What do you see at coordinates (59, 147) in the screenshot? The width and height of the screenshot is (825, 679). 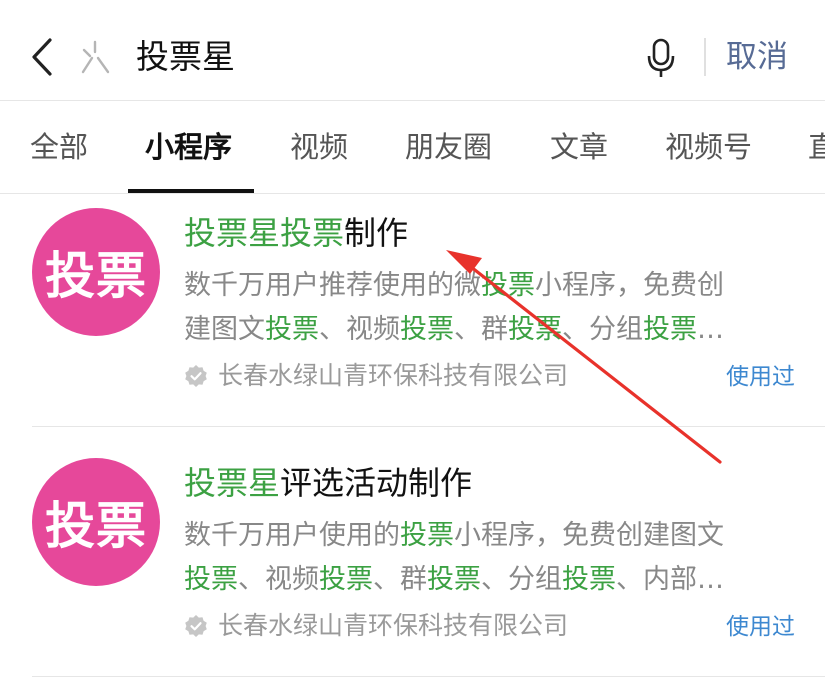 I see `tab-all: 全部` at bounding box center [59, 147].